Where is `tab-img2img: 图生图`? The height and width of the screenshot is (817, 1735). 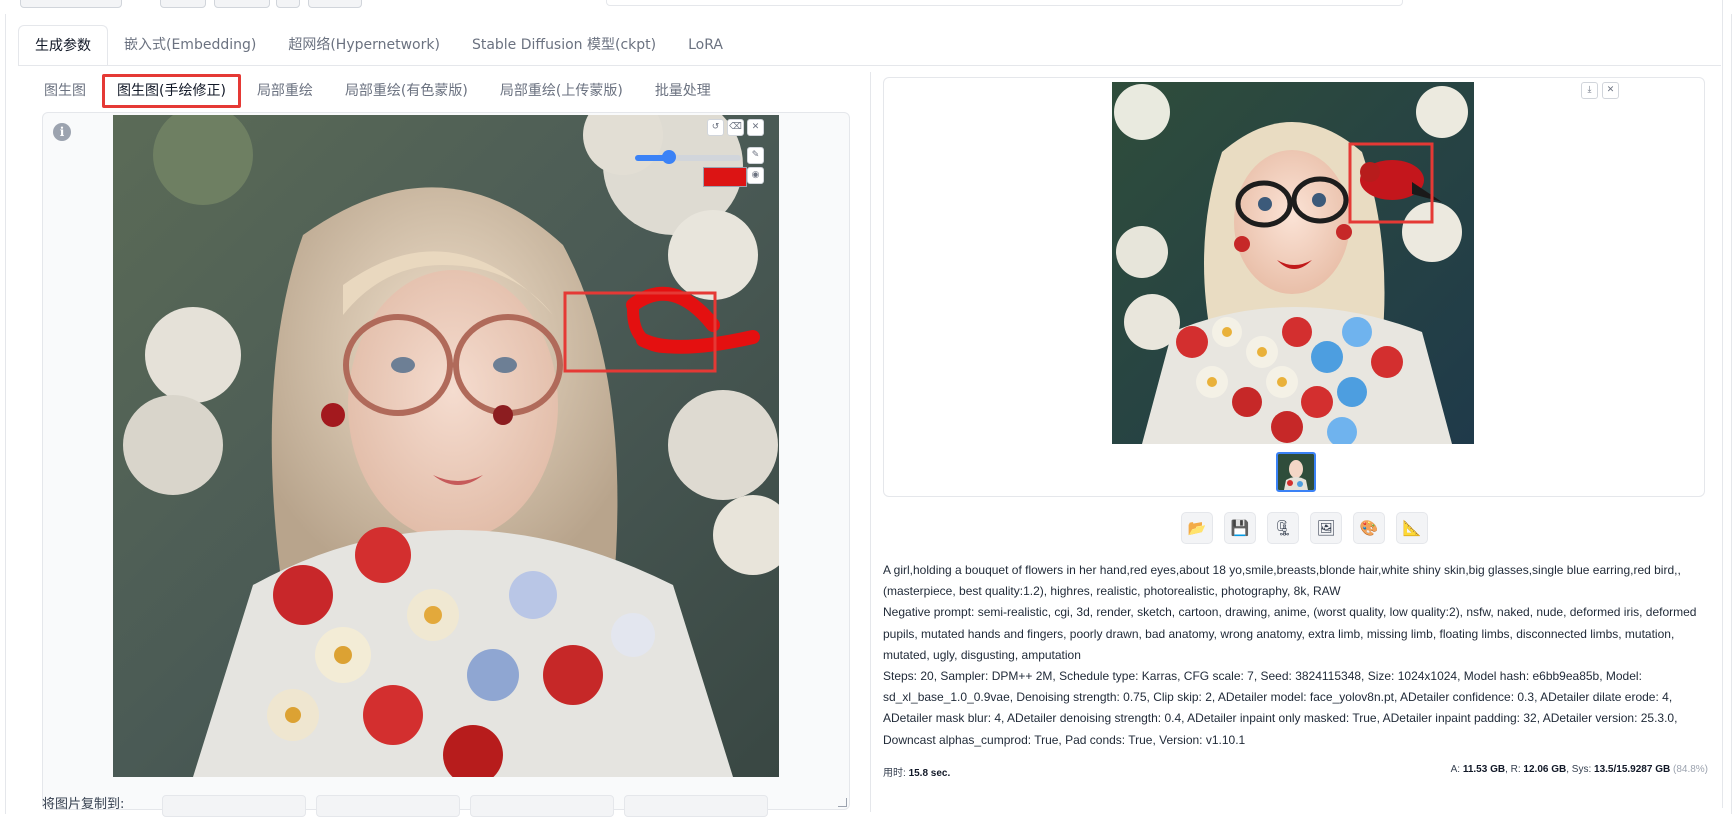
tab-img2img: 图生图 is located at coordinates (65, 91).